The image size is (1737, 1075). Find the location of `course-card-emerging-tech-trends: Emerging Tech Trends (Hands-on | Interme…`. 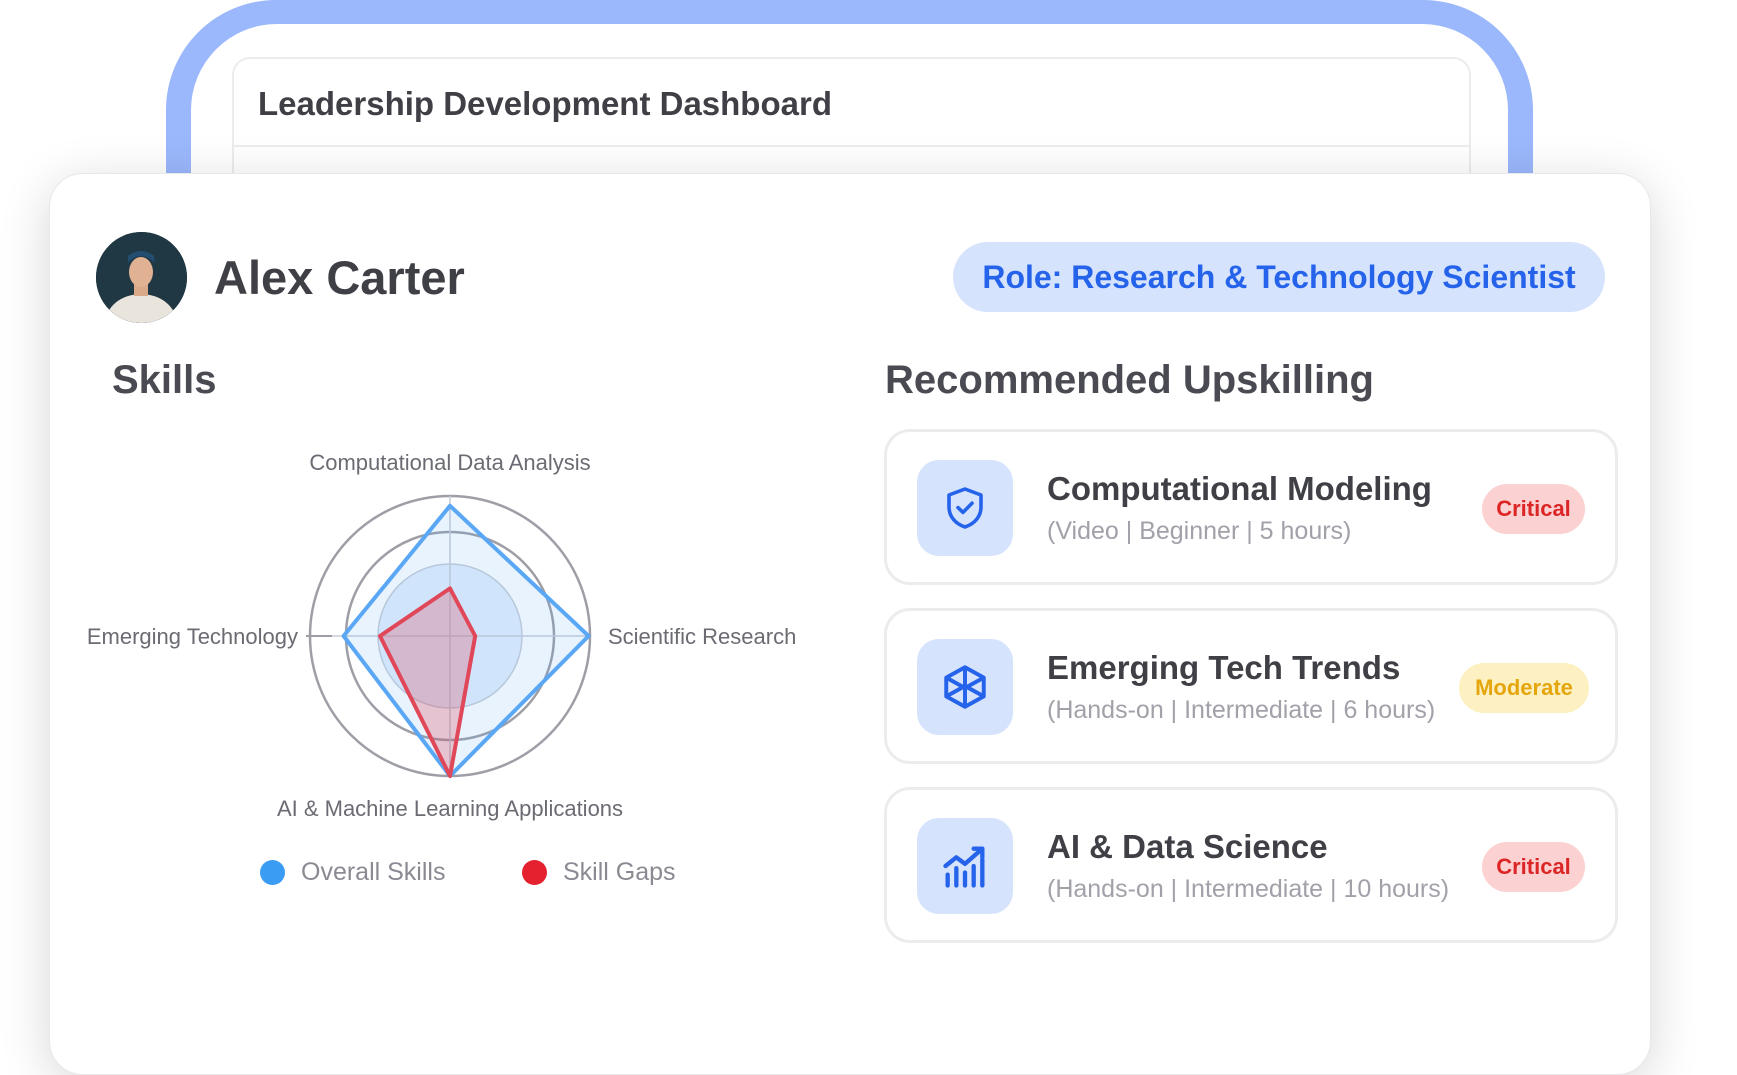

course-card-emerging-tech-trends: Emerging Tech Trends (Hands-on | Interme… is located at coordinates (1251, 686).